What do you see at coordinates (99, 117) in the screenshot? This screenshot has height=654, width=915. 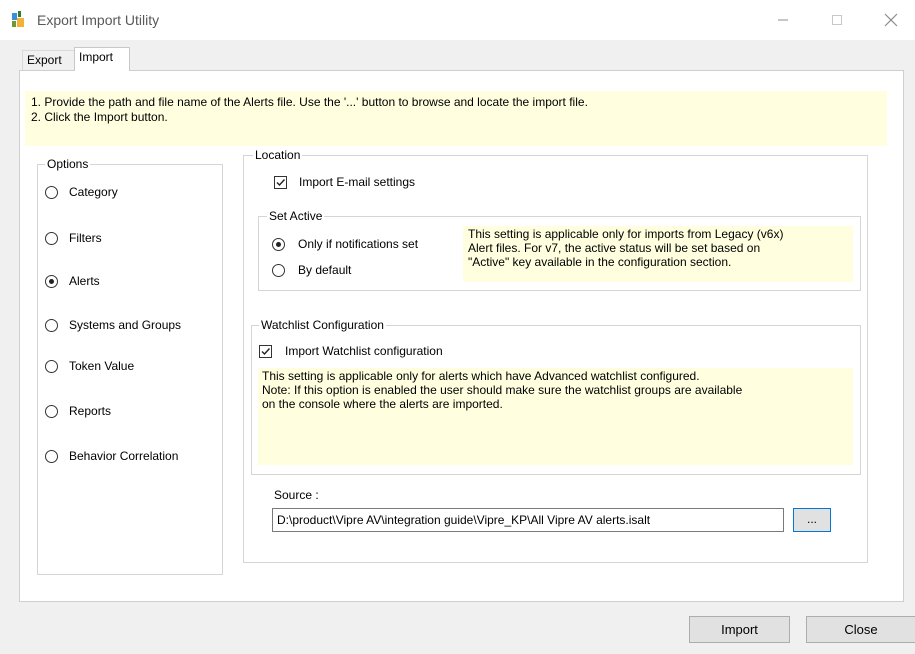 I see `instruction-line-2: 2. Click the Import button.` at bounding box center [99, 117].